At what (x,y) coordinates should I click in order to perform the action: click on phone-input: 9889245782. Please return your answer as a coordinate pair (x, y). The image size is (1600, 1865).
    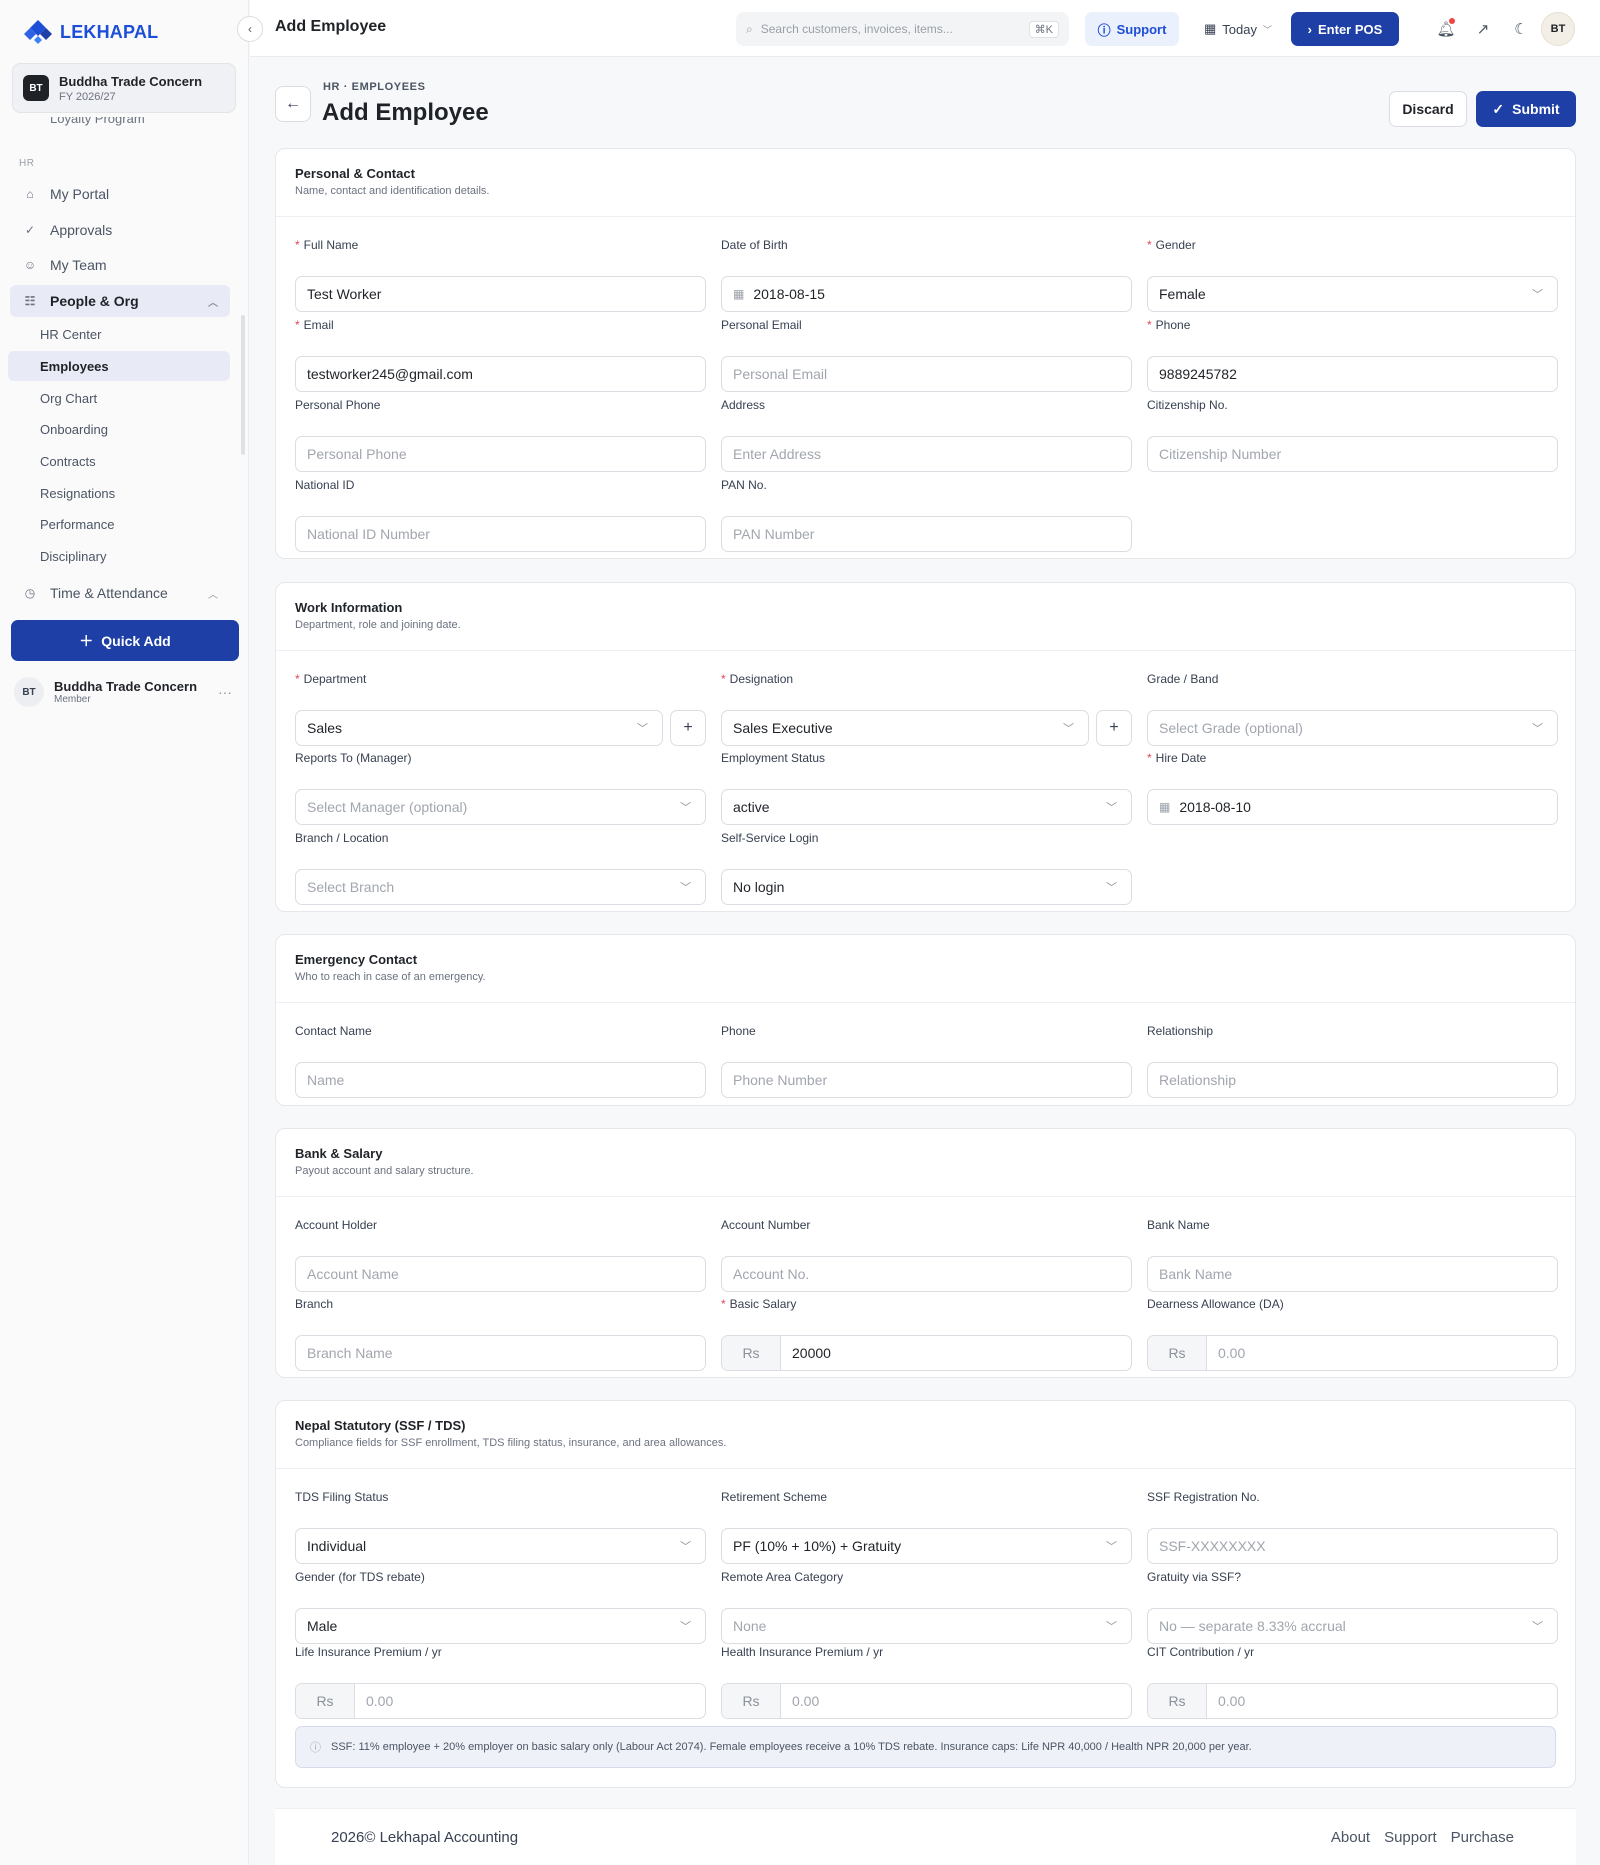
    Looking at the image, I should click on (1352, 374).